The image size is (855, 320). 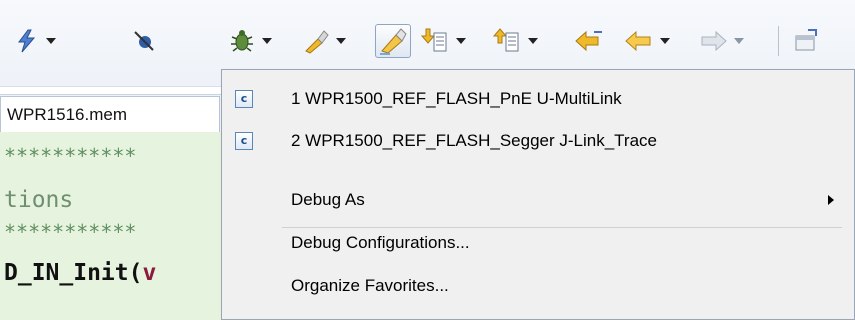 I want to click on maximize-button, so click(x=806, y=41).